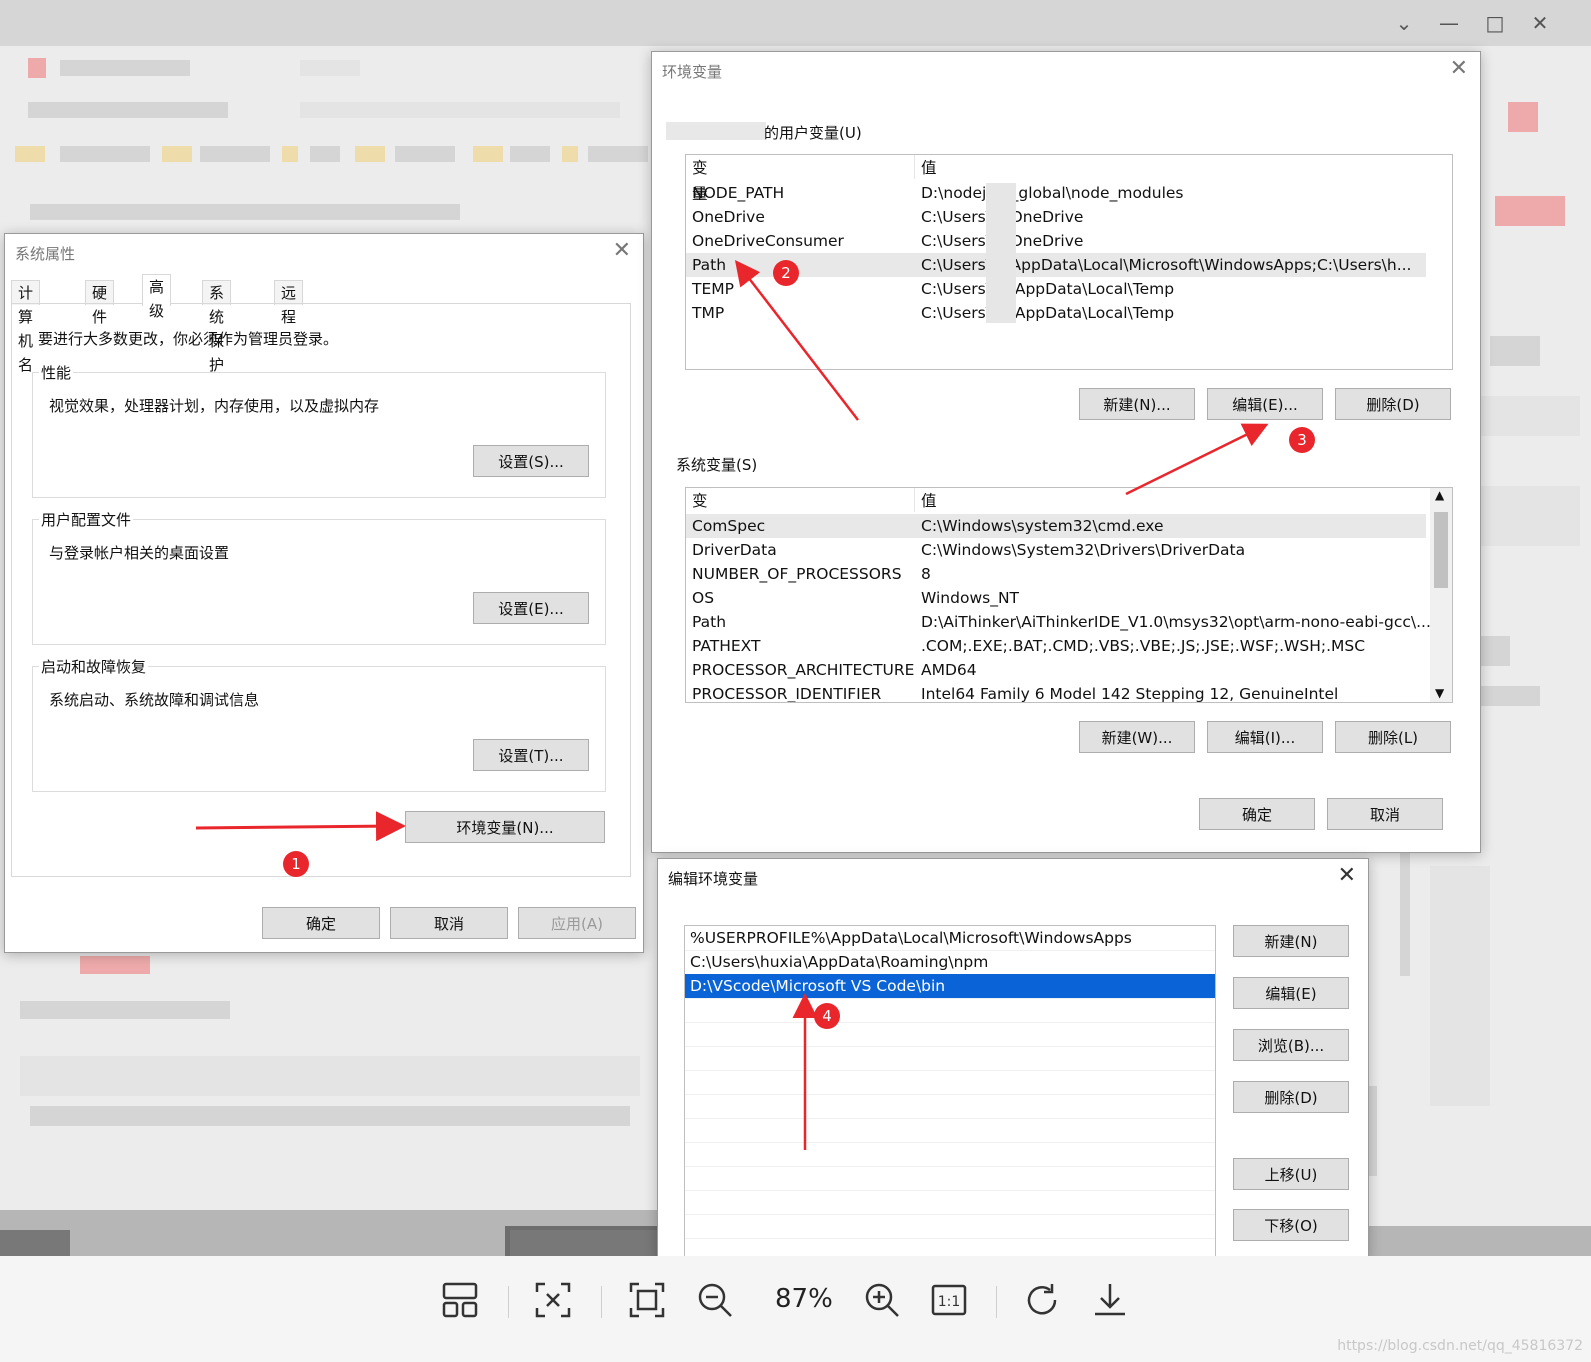 This screenshot has width=1591, height=1362. I want to click on fit-screen-icon, so click(553, 1300).